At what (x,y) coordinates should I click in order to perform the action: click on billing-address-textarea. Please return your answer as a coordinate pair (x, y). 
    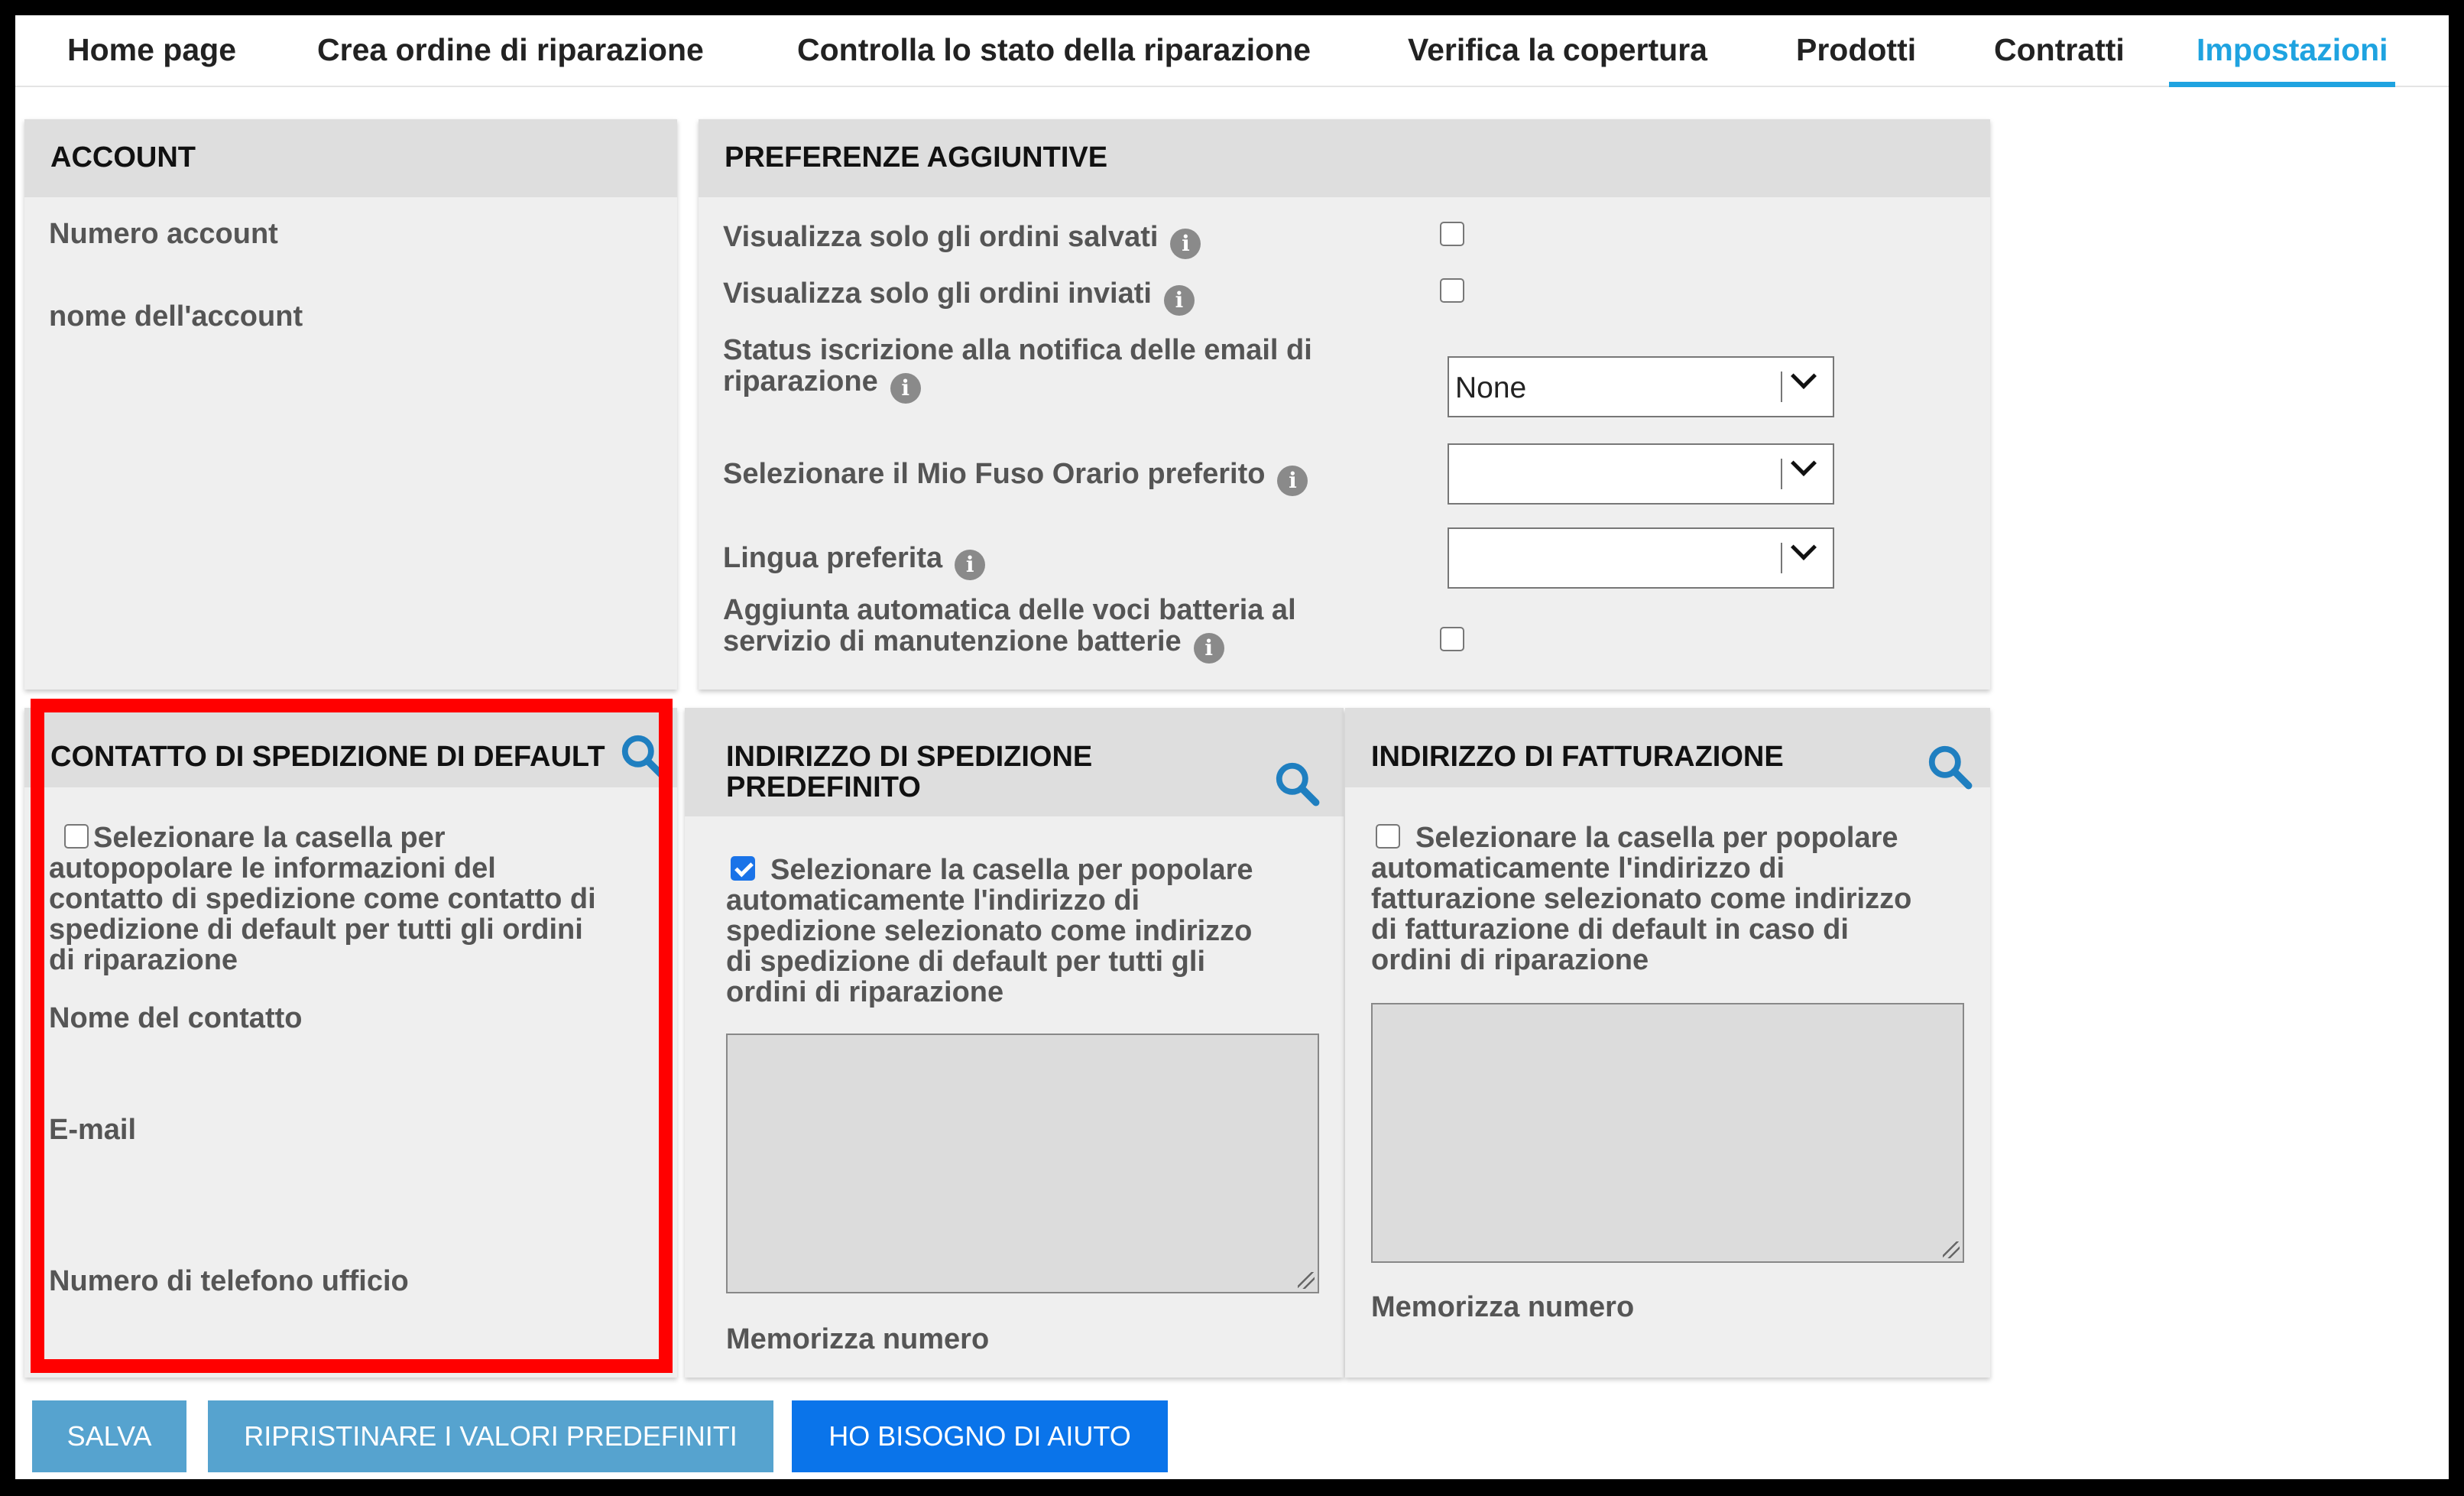
    Looking at the image, I should click on (1668, 1133).